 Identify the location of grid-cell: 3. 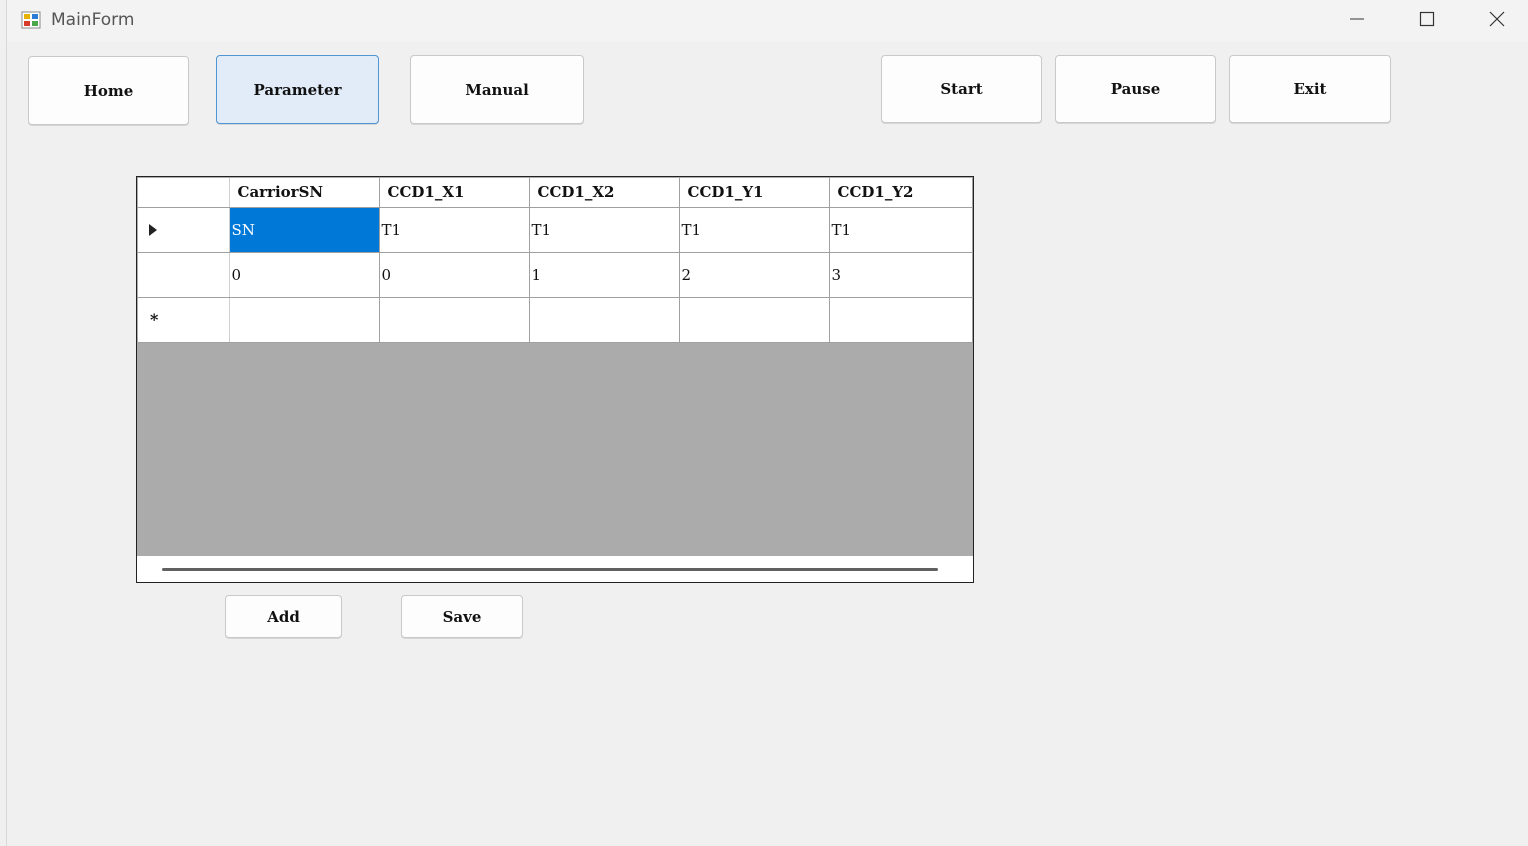
(901, 275).